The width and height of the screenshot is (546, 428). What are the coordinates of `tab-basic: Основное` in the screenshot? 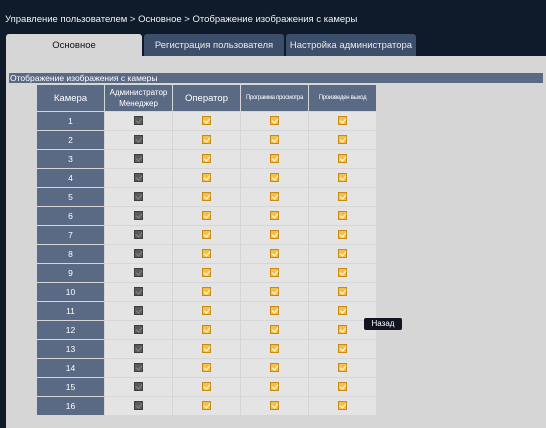 It's located at (74, 45).